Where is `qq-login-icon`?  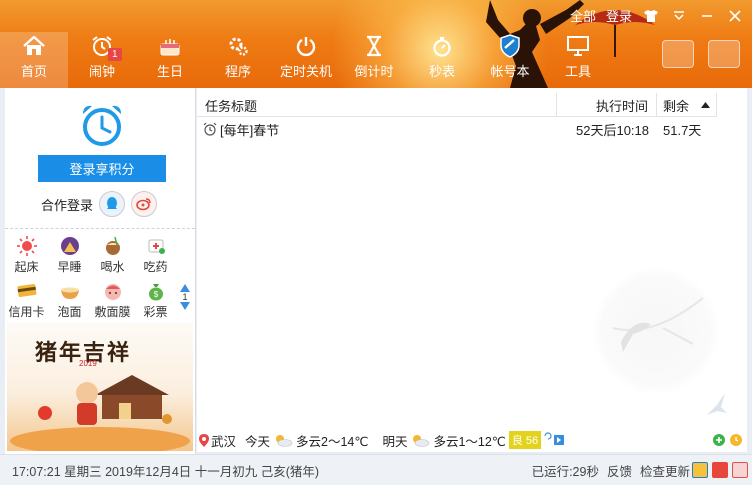
qq-login-icon is located at coordinates (112, 204).